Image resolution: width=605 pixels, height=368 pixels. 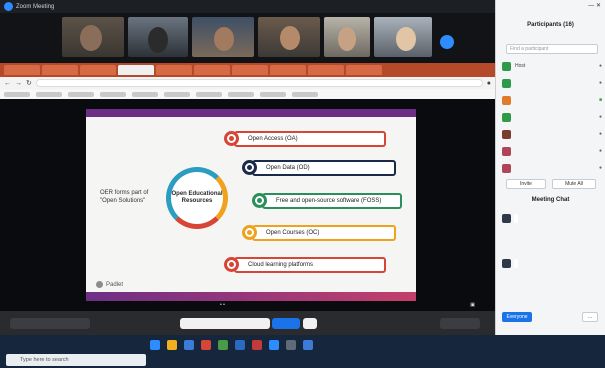 I want to click on slides-settings-icon, so click(x=460, y=323).